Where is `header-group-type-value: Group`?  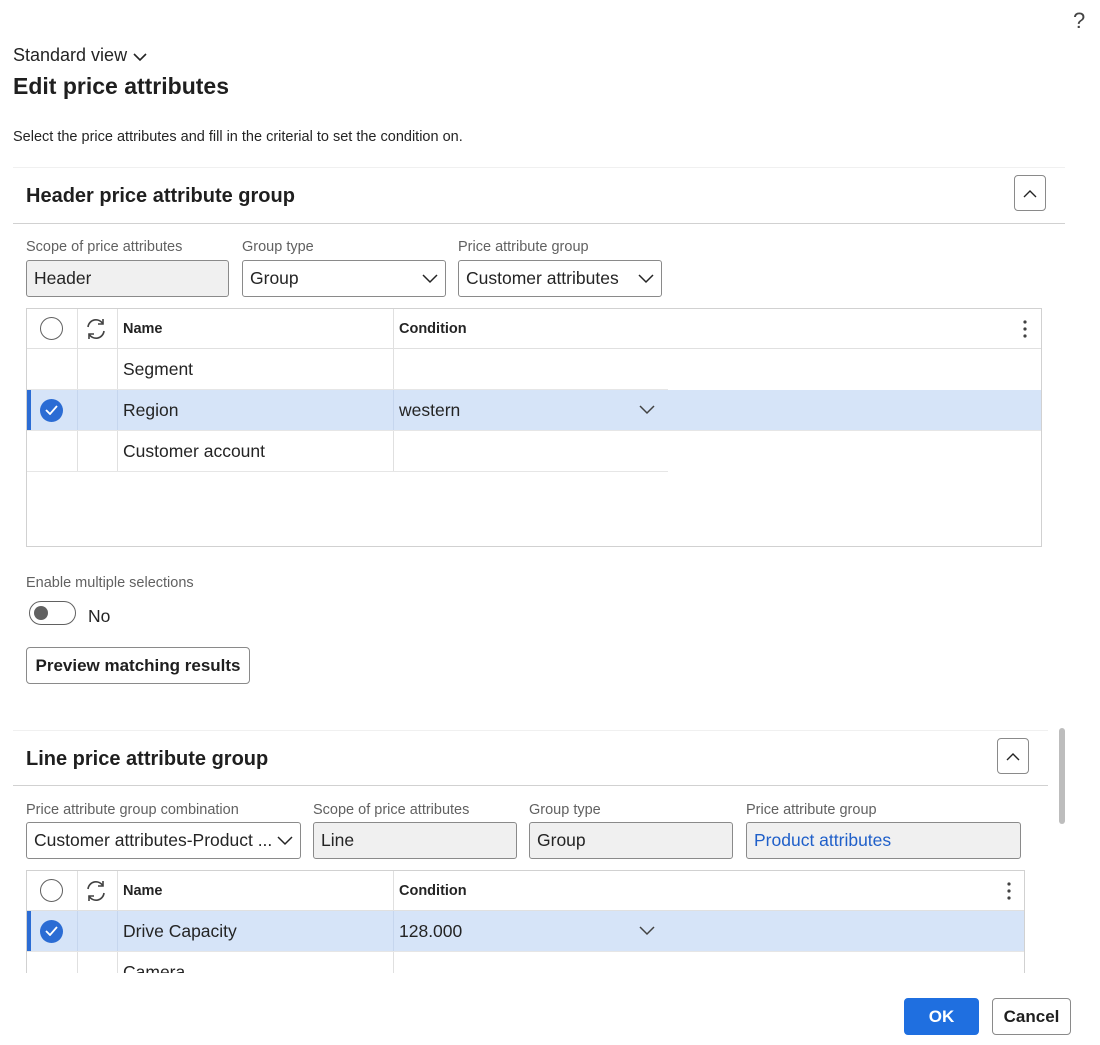
header-group-type-value: Group is located at coordinates (274, 278).